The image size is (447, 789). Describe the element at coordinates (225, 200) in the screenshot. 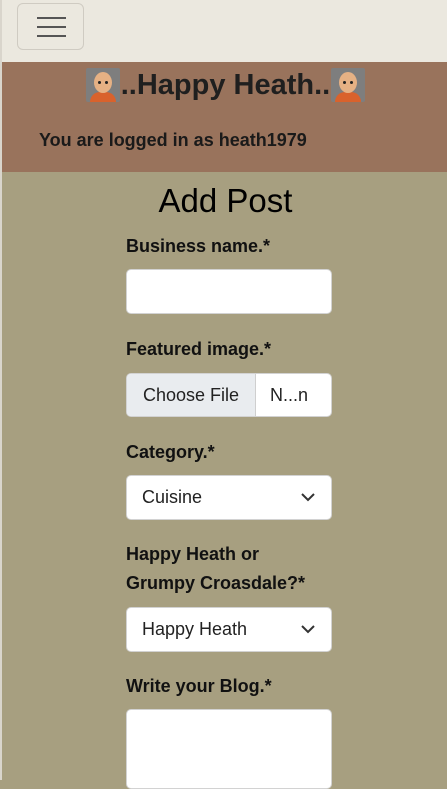

I see `page-title: Add Post` at that location.